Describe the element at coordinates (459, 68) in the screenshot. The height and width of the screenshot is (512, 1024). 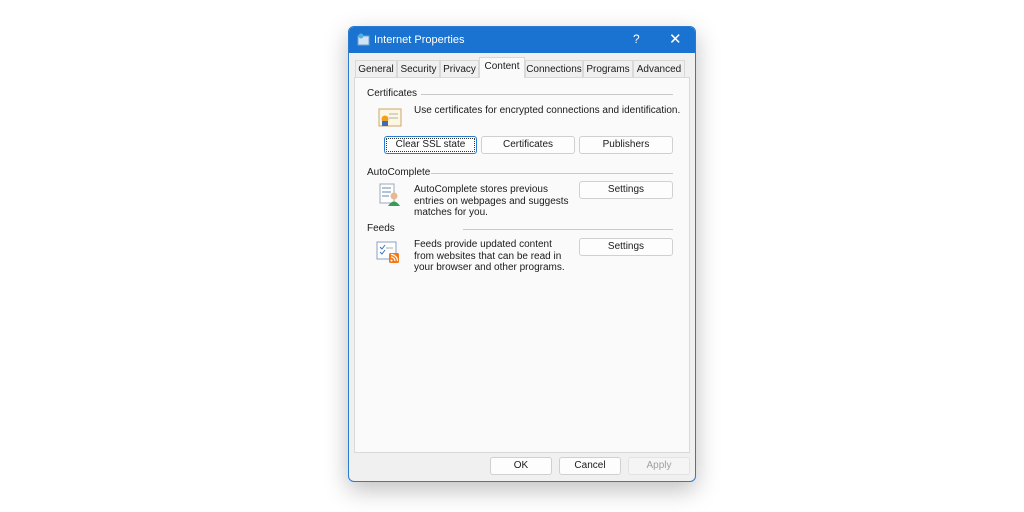
I see `tab-privacy: Privacy` at that location.